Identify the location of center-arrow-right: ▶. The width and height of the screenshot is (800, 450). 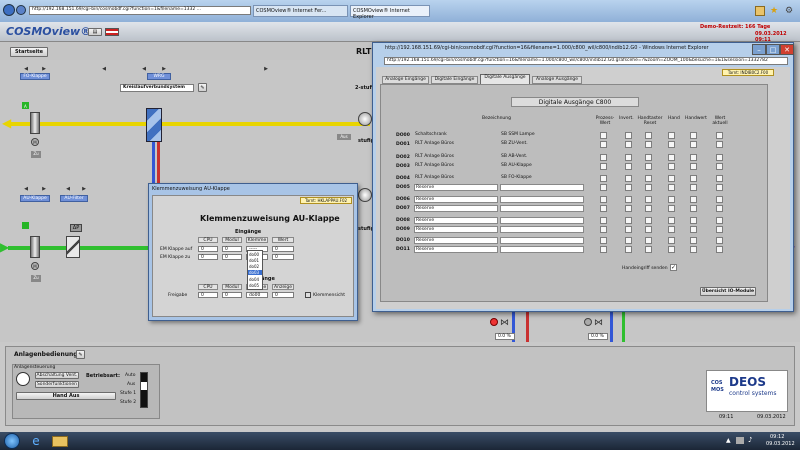
(266, 69).